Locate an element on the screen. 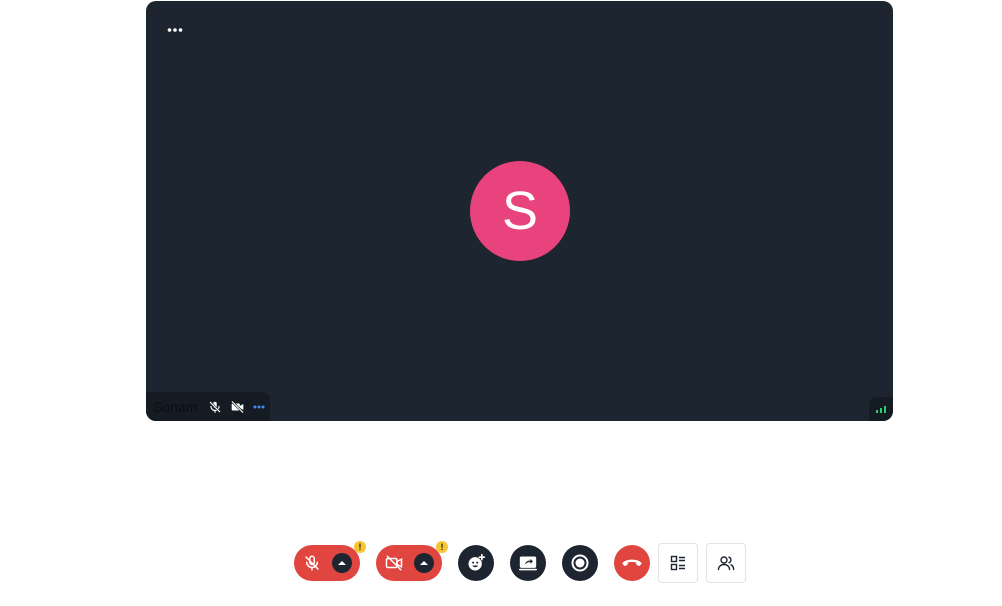 Image resolution: width=1002 pixels, height=606 pixels. record-button is located at coordinates (580, 563).